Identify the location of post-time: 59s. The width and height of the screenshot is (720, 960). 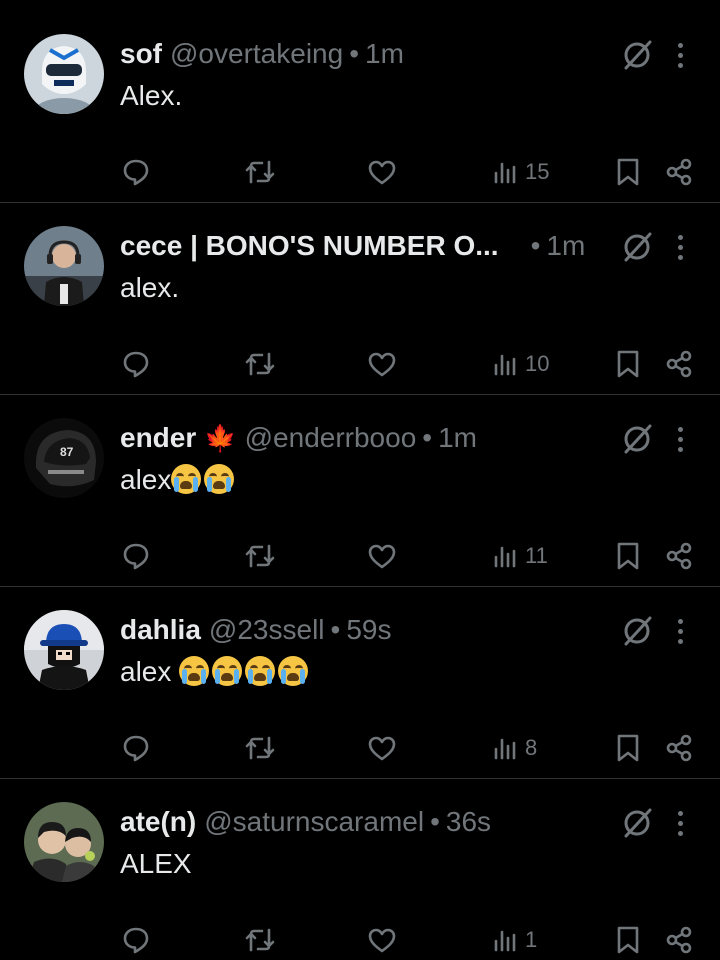
(368, 630).